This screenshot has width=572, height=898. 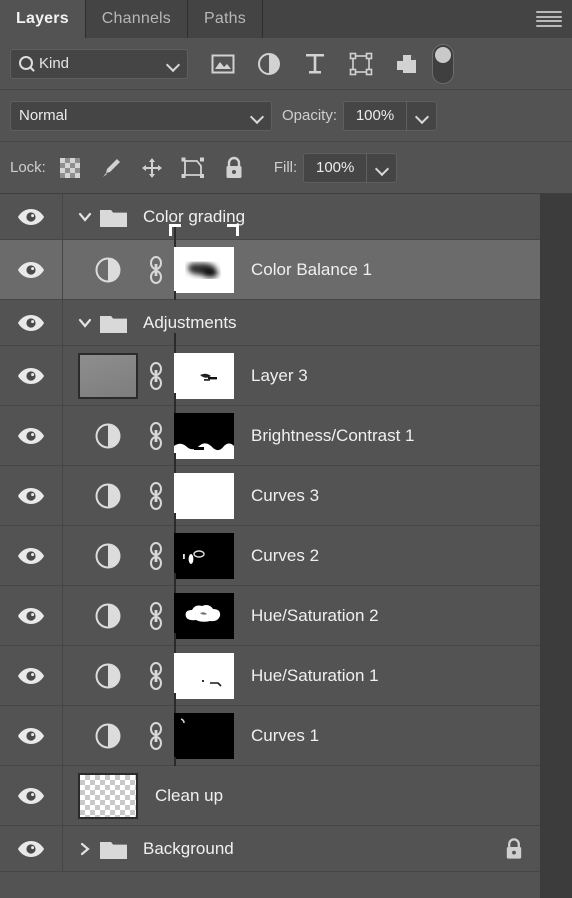 I want to click on lock-transparent-pixels-icon, so click(x=70, y=168).